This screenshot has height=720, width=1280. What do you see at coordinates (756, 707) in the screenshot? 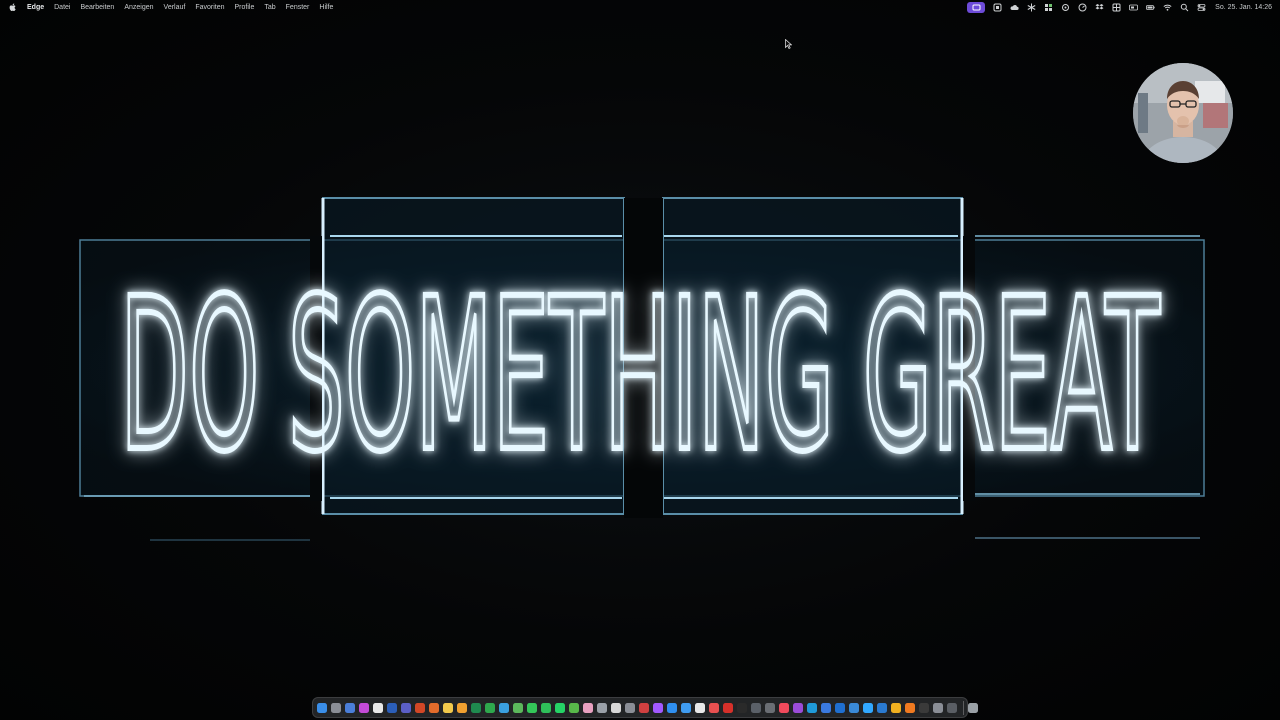
I see `dock-activity-monitor-icon` at bounding box center [756, 707].